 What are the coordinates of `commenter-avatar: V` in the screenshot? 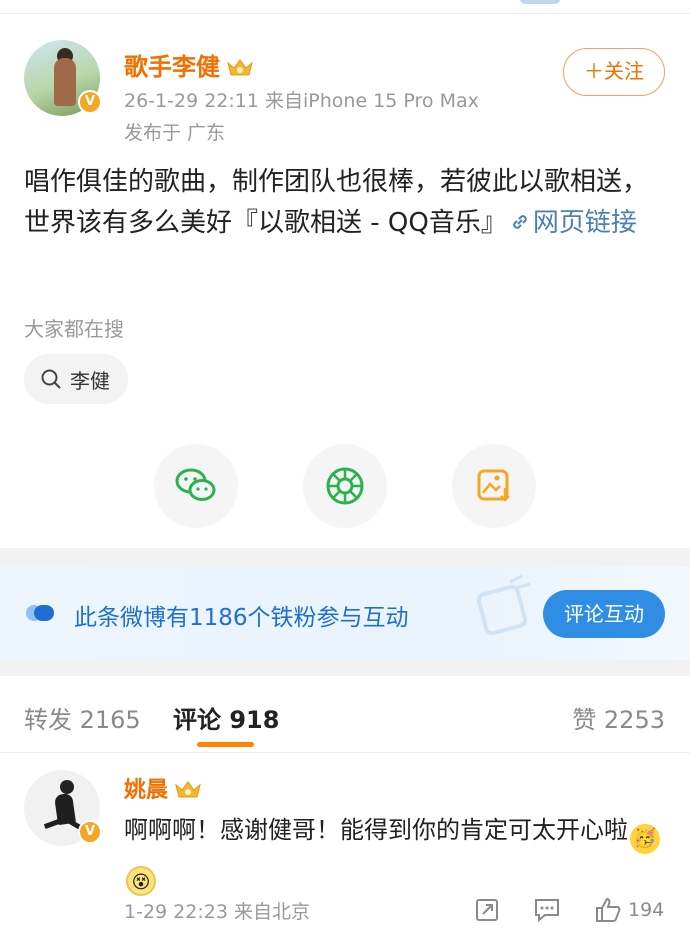 It's located at (63, 808).